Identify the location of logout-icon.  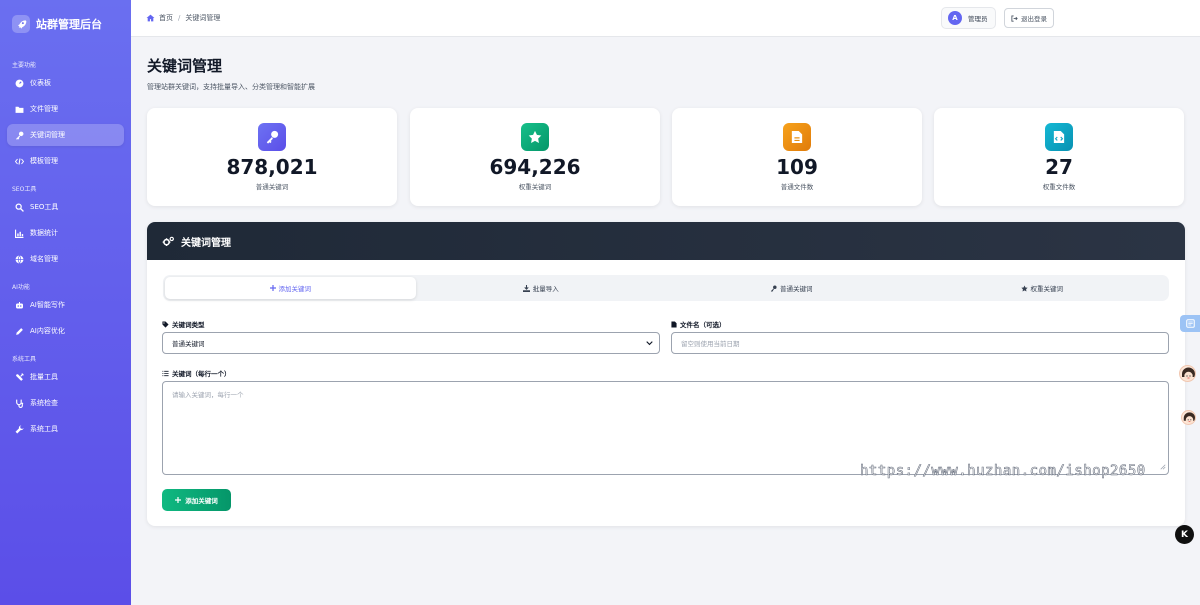
(1014, 18).